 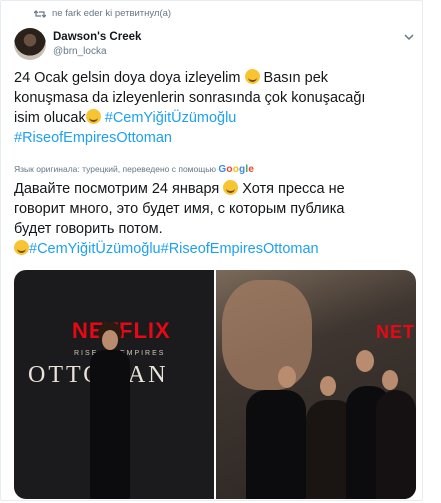 I want to click on translated-line-3: будет говорить потом., so click(x=88, y=229).